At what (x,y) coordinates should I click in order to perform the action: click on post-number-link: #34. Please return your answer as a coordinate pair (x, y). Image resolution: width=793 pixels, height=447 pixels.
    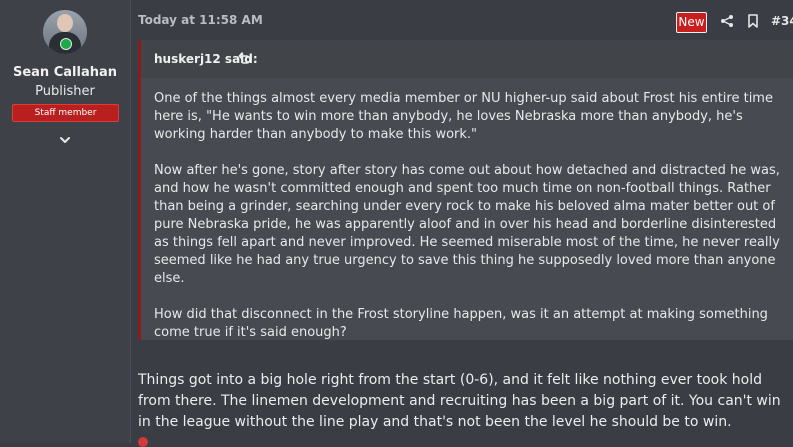
    Looking at the image, I should click on (782, 21).